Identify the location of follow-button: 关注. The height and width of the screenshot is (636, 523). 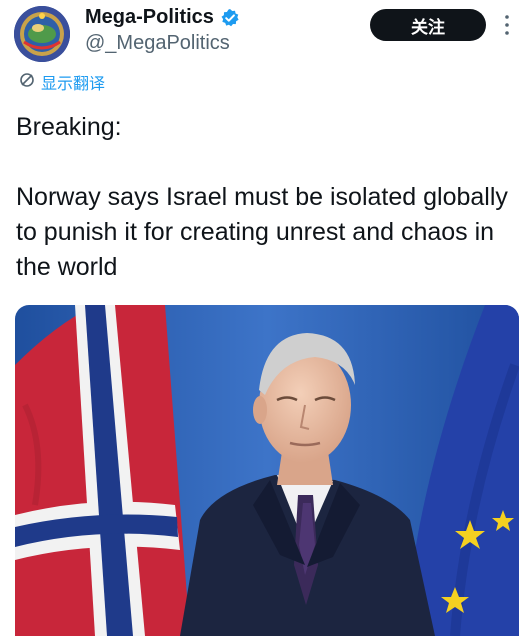
(428, 25).